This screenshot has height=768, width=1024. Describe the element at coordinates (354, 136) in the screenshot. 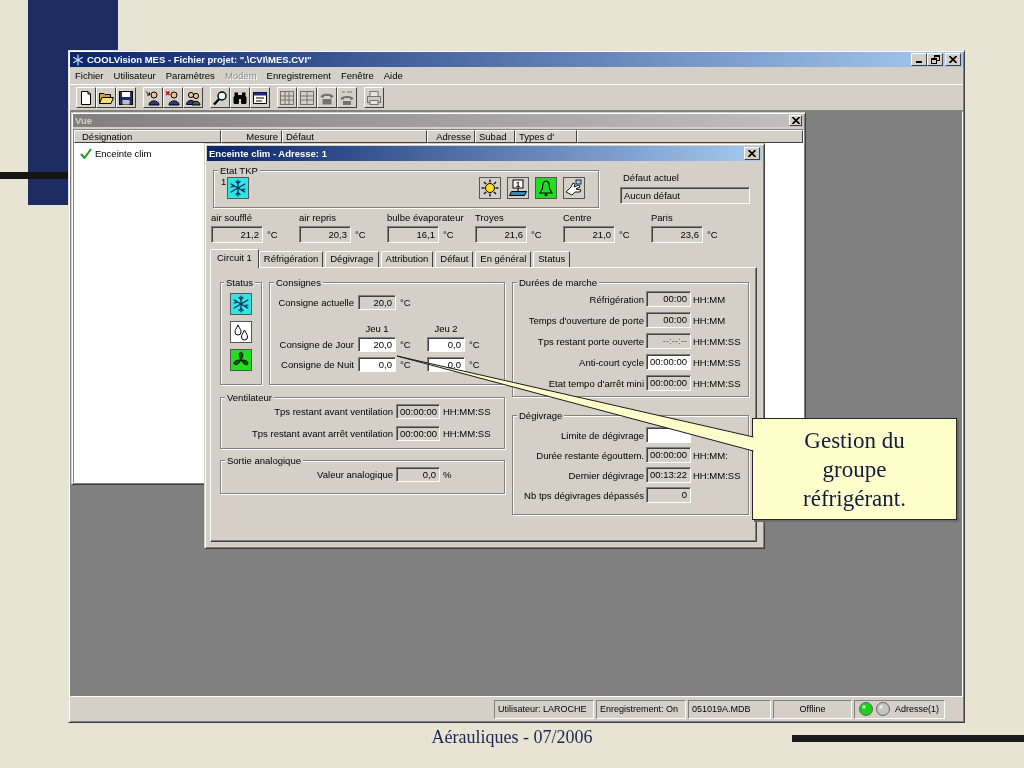

I see `column-header: Défaut` at that location.